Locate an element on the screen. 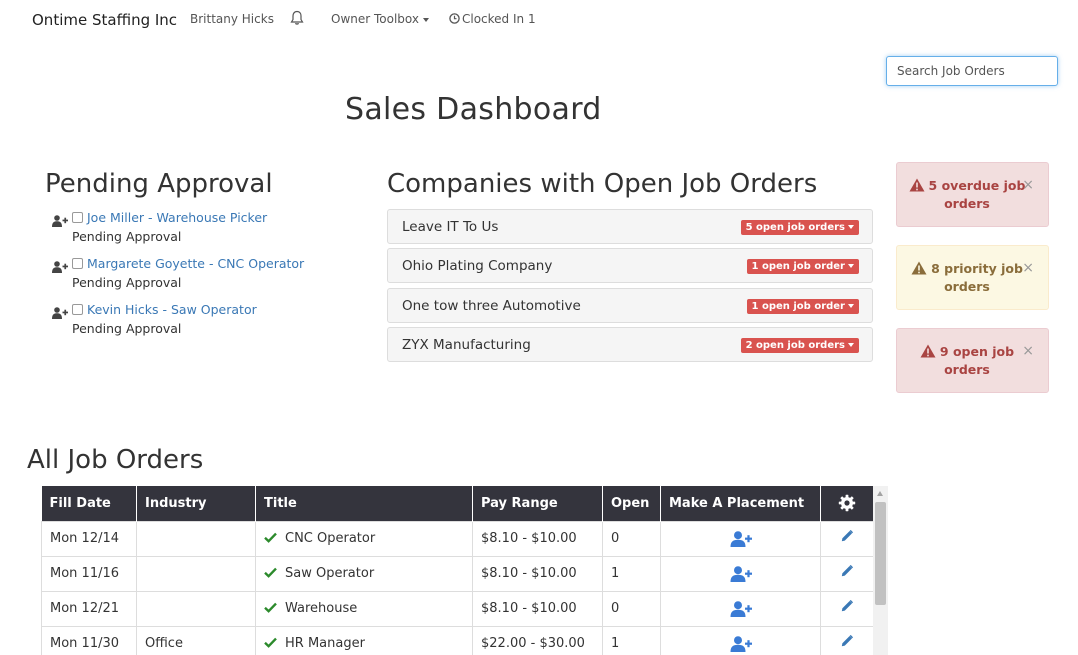 Image resolution: width=1078 pixels, height=655 pixels. cell-title: CNC Operator is located at coordinates (364, 538).